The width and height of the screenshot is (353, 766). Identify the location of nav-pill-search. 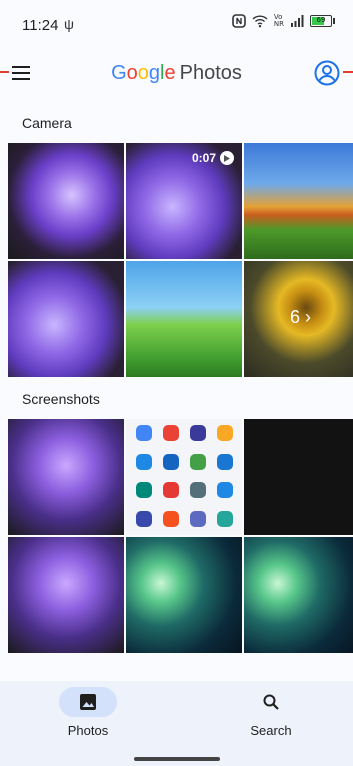
(271, 702).